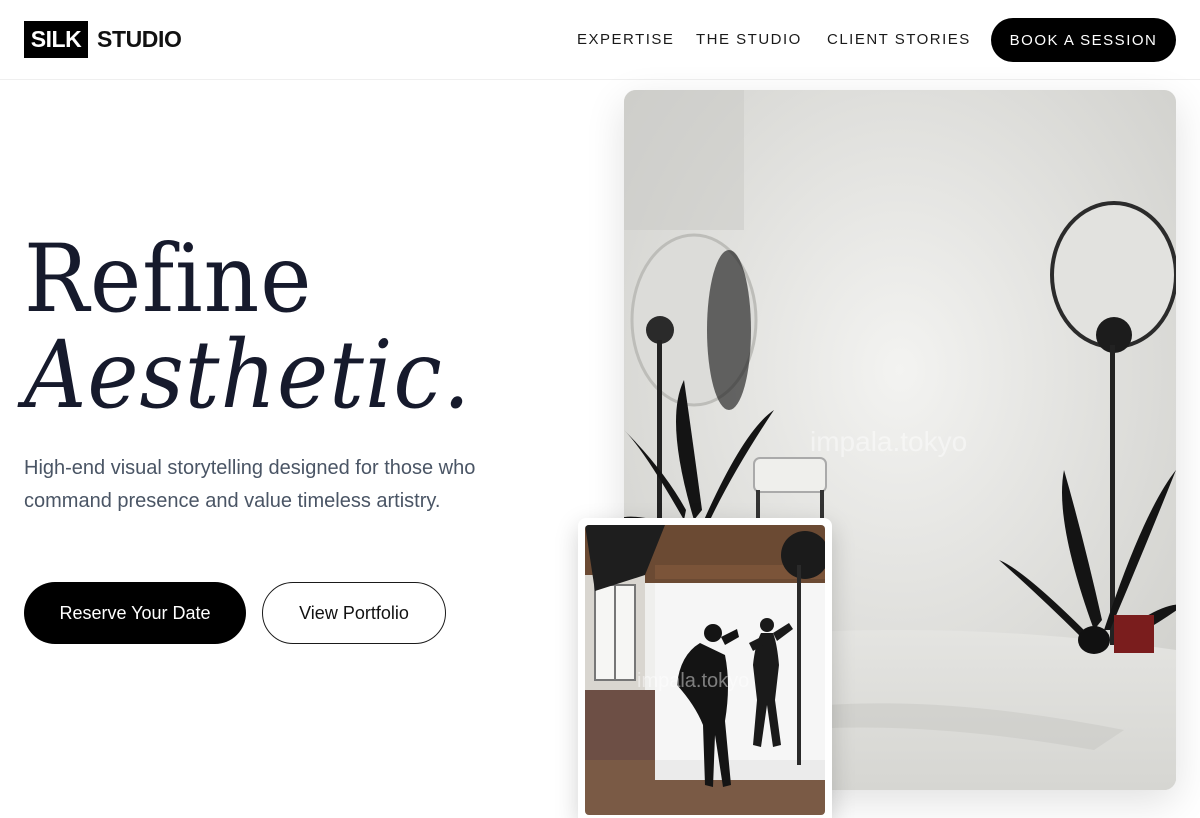 The image size is (1200, 818). What do you see at coordinates (693, 681) in the screenshot?
I see `inset-photo-watermark: impala.tokyo` at bounding box center [693, 681].